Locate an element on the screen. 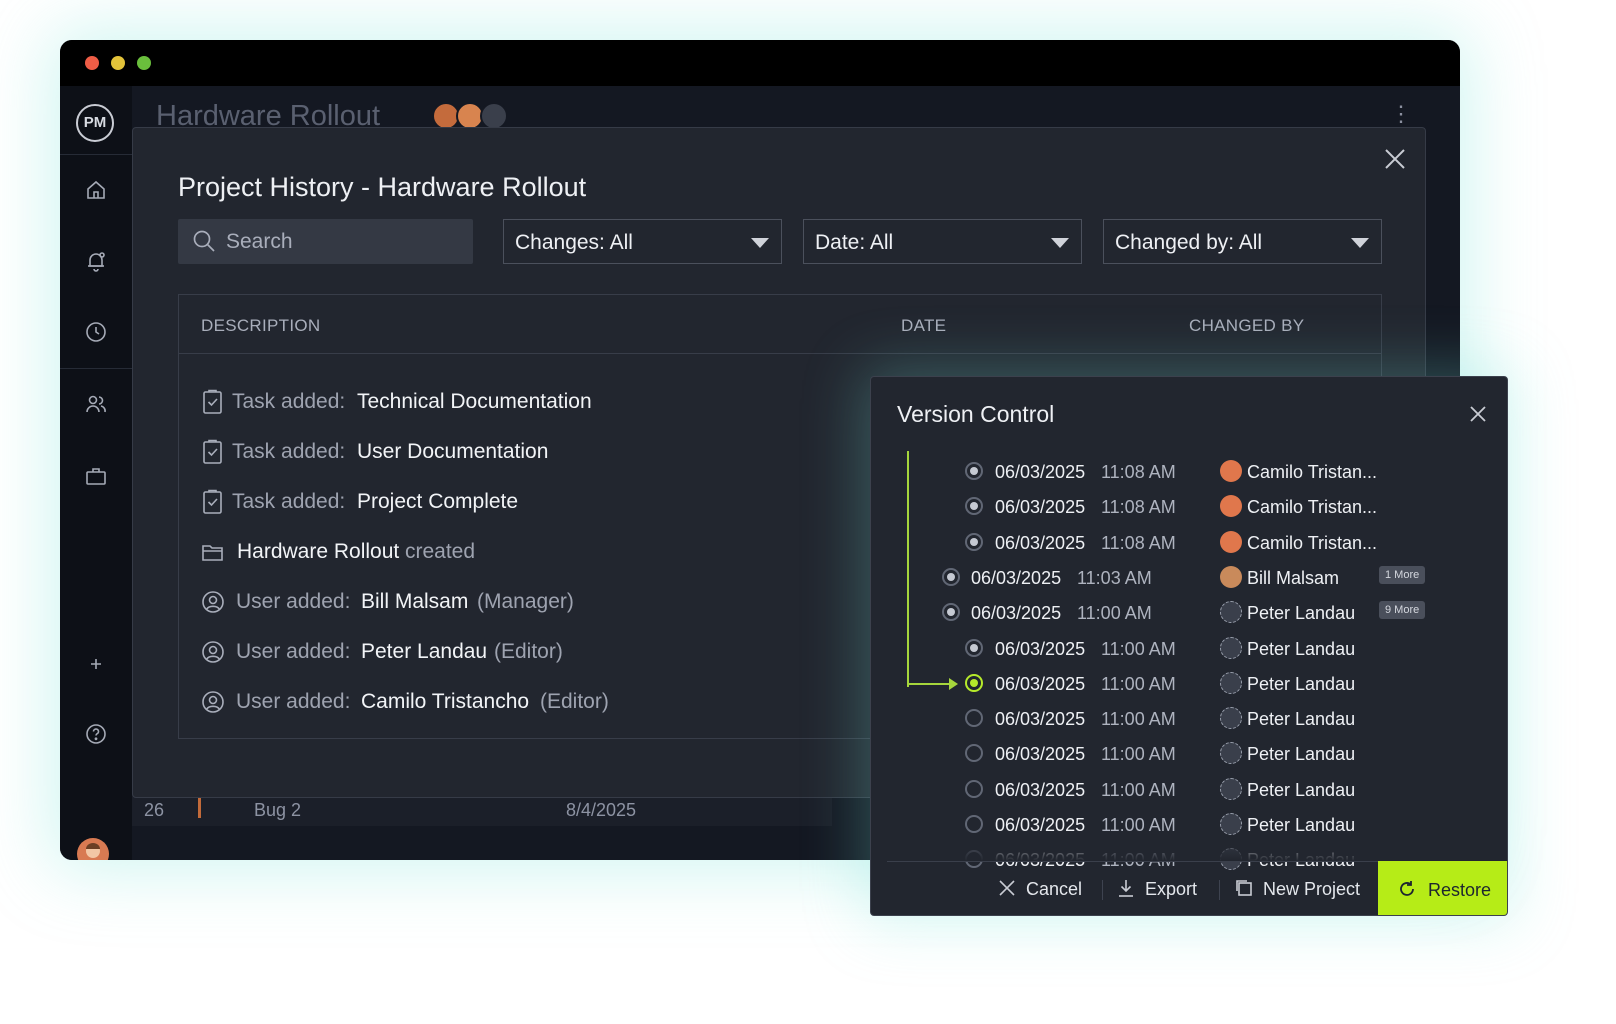 Image resolution: width=1616 pixels, height=1024 pixels. changed-by-filter-dropdown: Changed by: All is located at coordinates (1242, 241).